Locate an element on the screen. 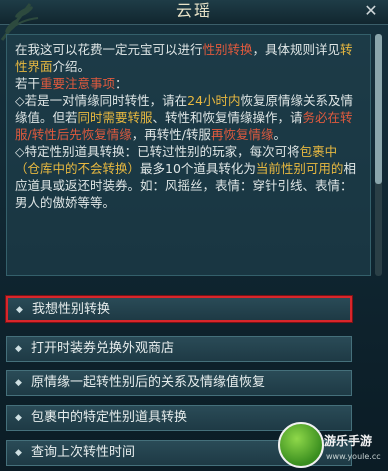 This screenshot has width=388, height=471. watermark-logo: 游乐手游 www.youle.cc is located at coordinates (332, 445).